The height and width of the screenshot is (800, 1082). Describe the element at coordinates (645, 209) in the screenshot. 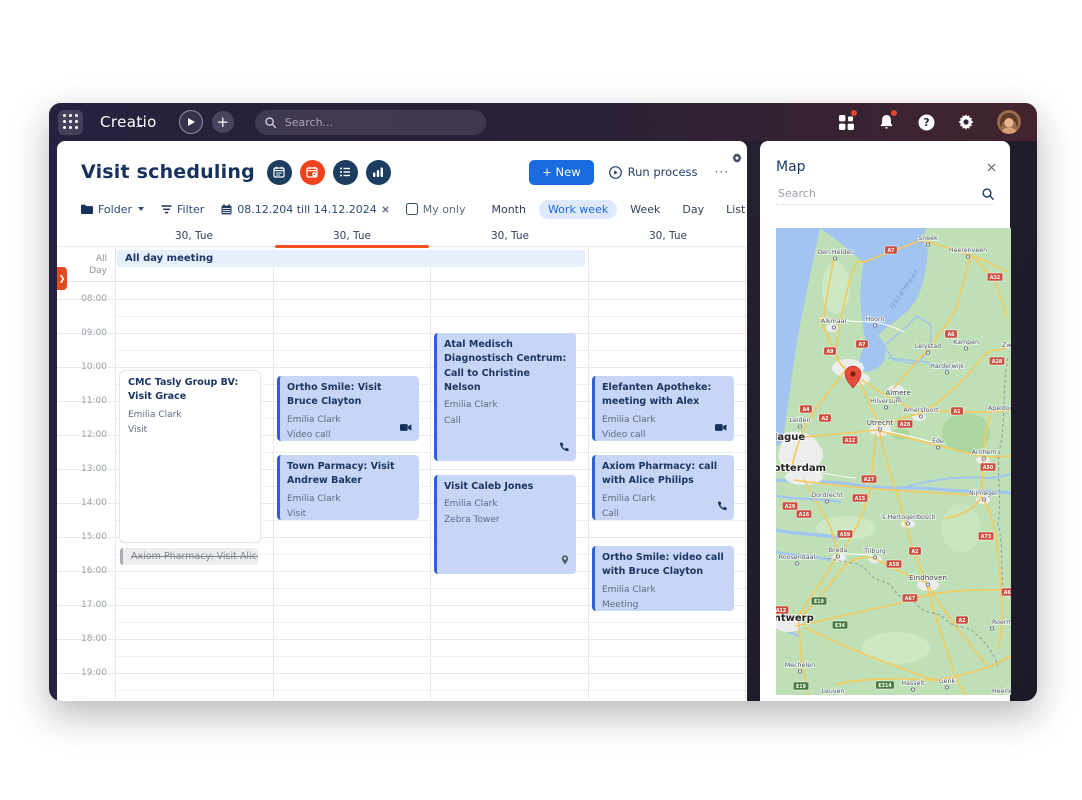

I see `view-tab-week: Week` at that location.